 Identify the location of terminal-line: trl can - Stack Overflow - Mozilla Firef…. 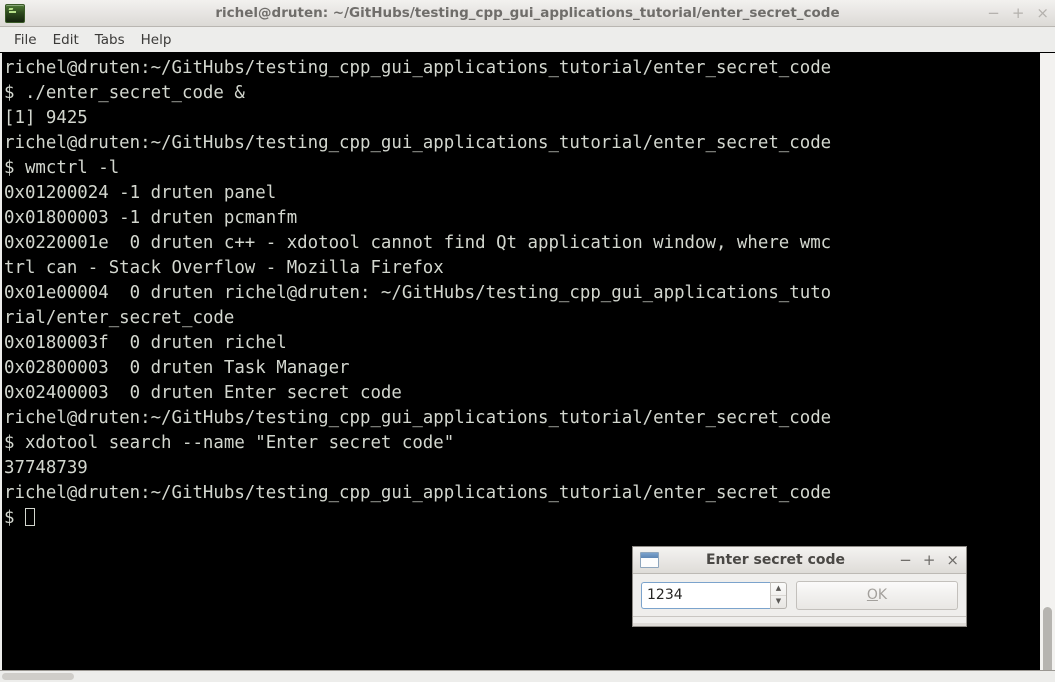
(224, 268).